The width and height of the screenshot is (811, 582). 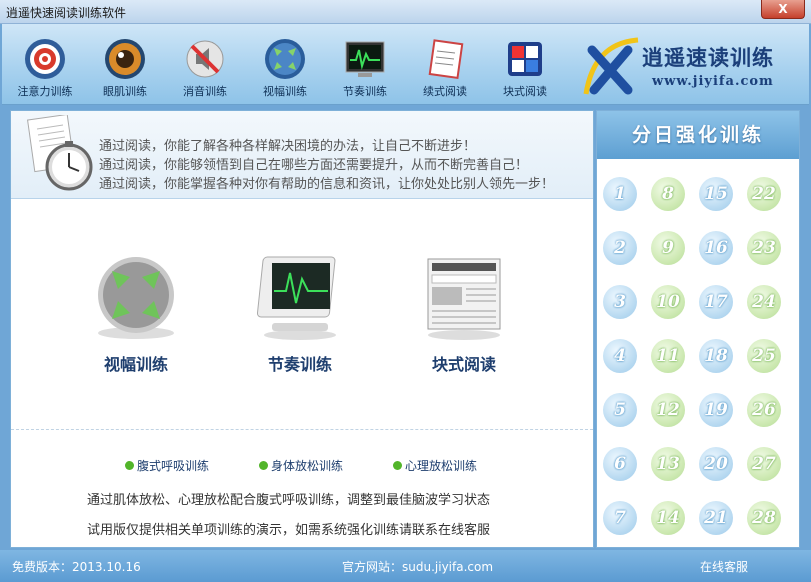 I want to click on toolbar-item-label: 消音训练, so click(x=205, y=91).